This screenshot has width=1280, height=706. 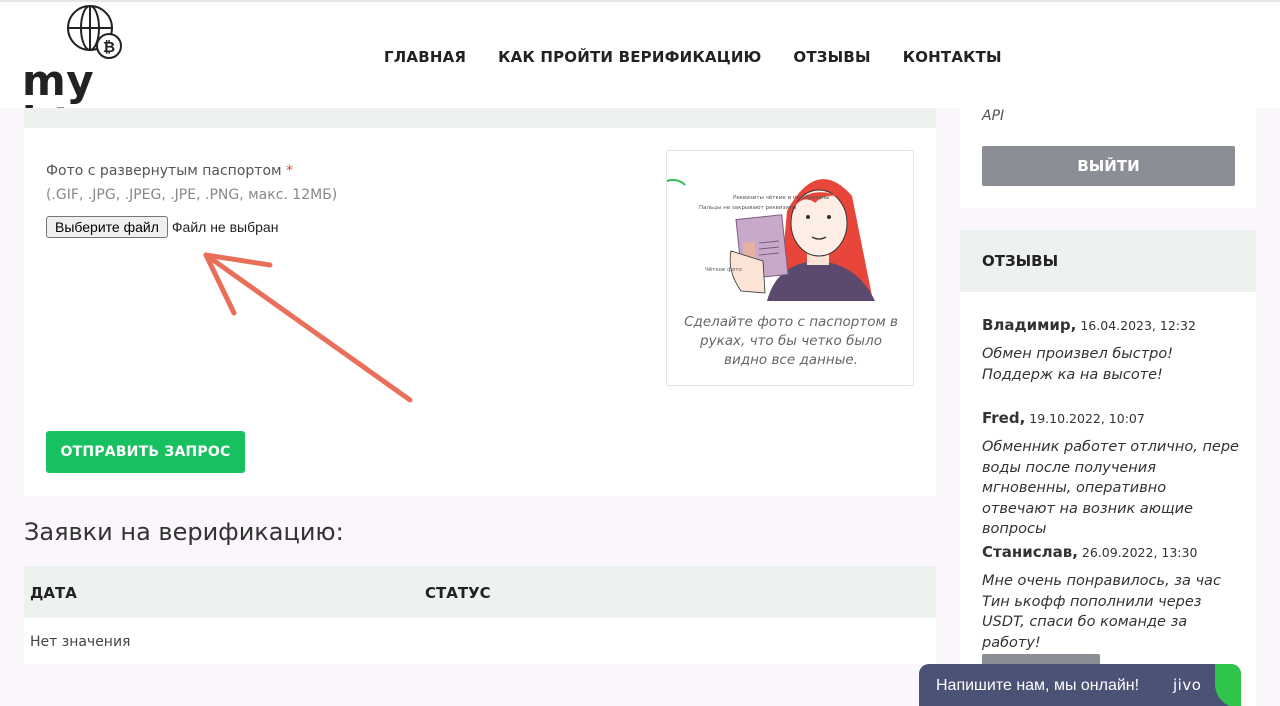 I want to click on requests-table: ДАТА СТАТУС Нет значения, so click(x=480, y=615).